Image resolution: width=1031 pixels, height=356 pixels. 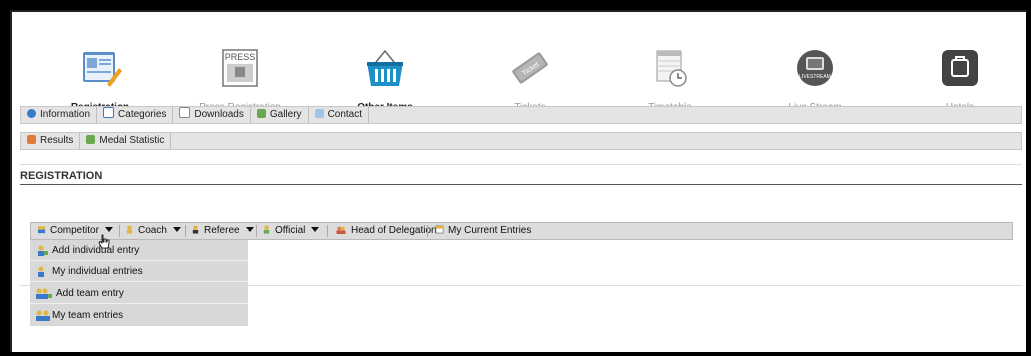 What do you see at coordinates (394, 230) in the screenshot?
I see `menu-label: Head of Delegation` at bounding box center [394, 230].